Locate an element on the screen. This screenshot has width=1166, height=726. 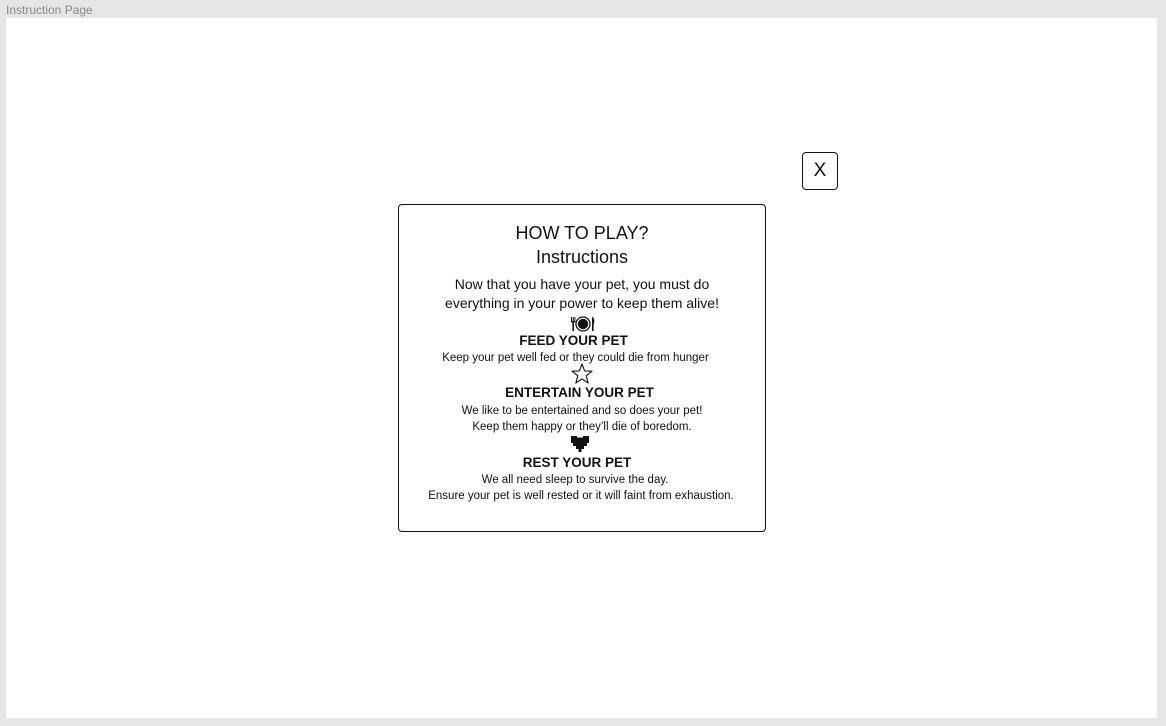
close-button: X is located at coordinates (820, 171).